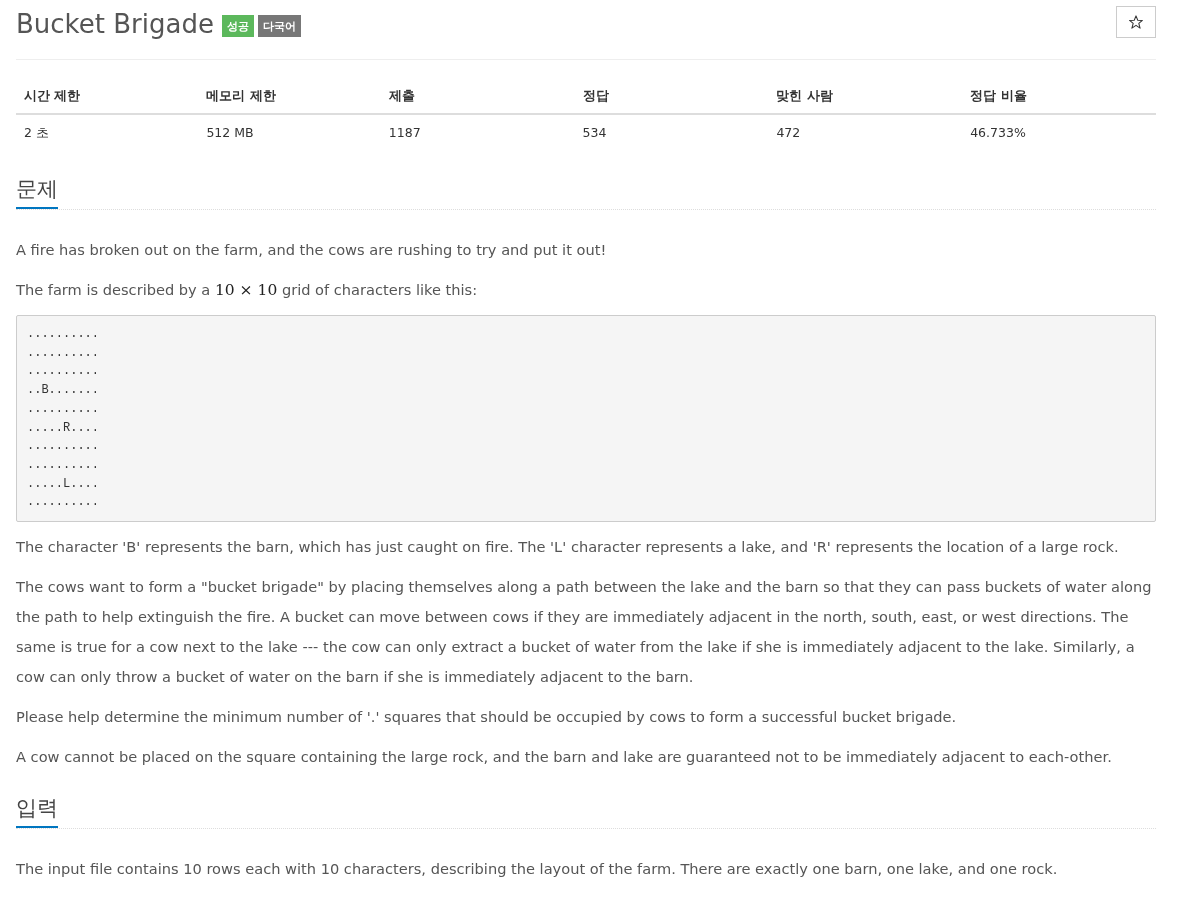 The height and width of the screenshot is (906, 1187). I want to click on paragraph: A fire has broken out on the farm, and the cows are rushing to try and put it out!, so click(312, 250).